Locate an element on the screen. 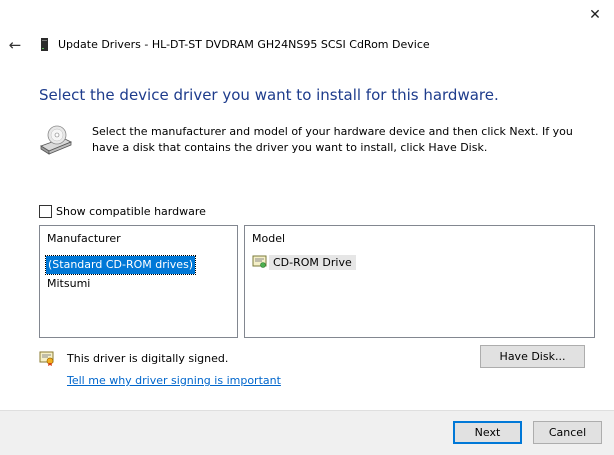 This screenshot has height=455, width=614. manufacturer-item: Mitsumi is located at coordinates (139, 284).